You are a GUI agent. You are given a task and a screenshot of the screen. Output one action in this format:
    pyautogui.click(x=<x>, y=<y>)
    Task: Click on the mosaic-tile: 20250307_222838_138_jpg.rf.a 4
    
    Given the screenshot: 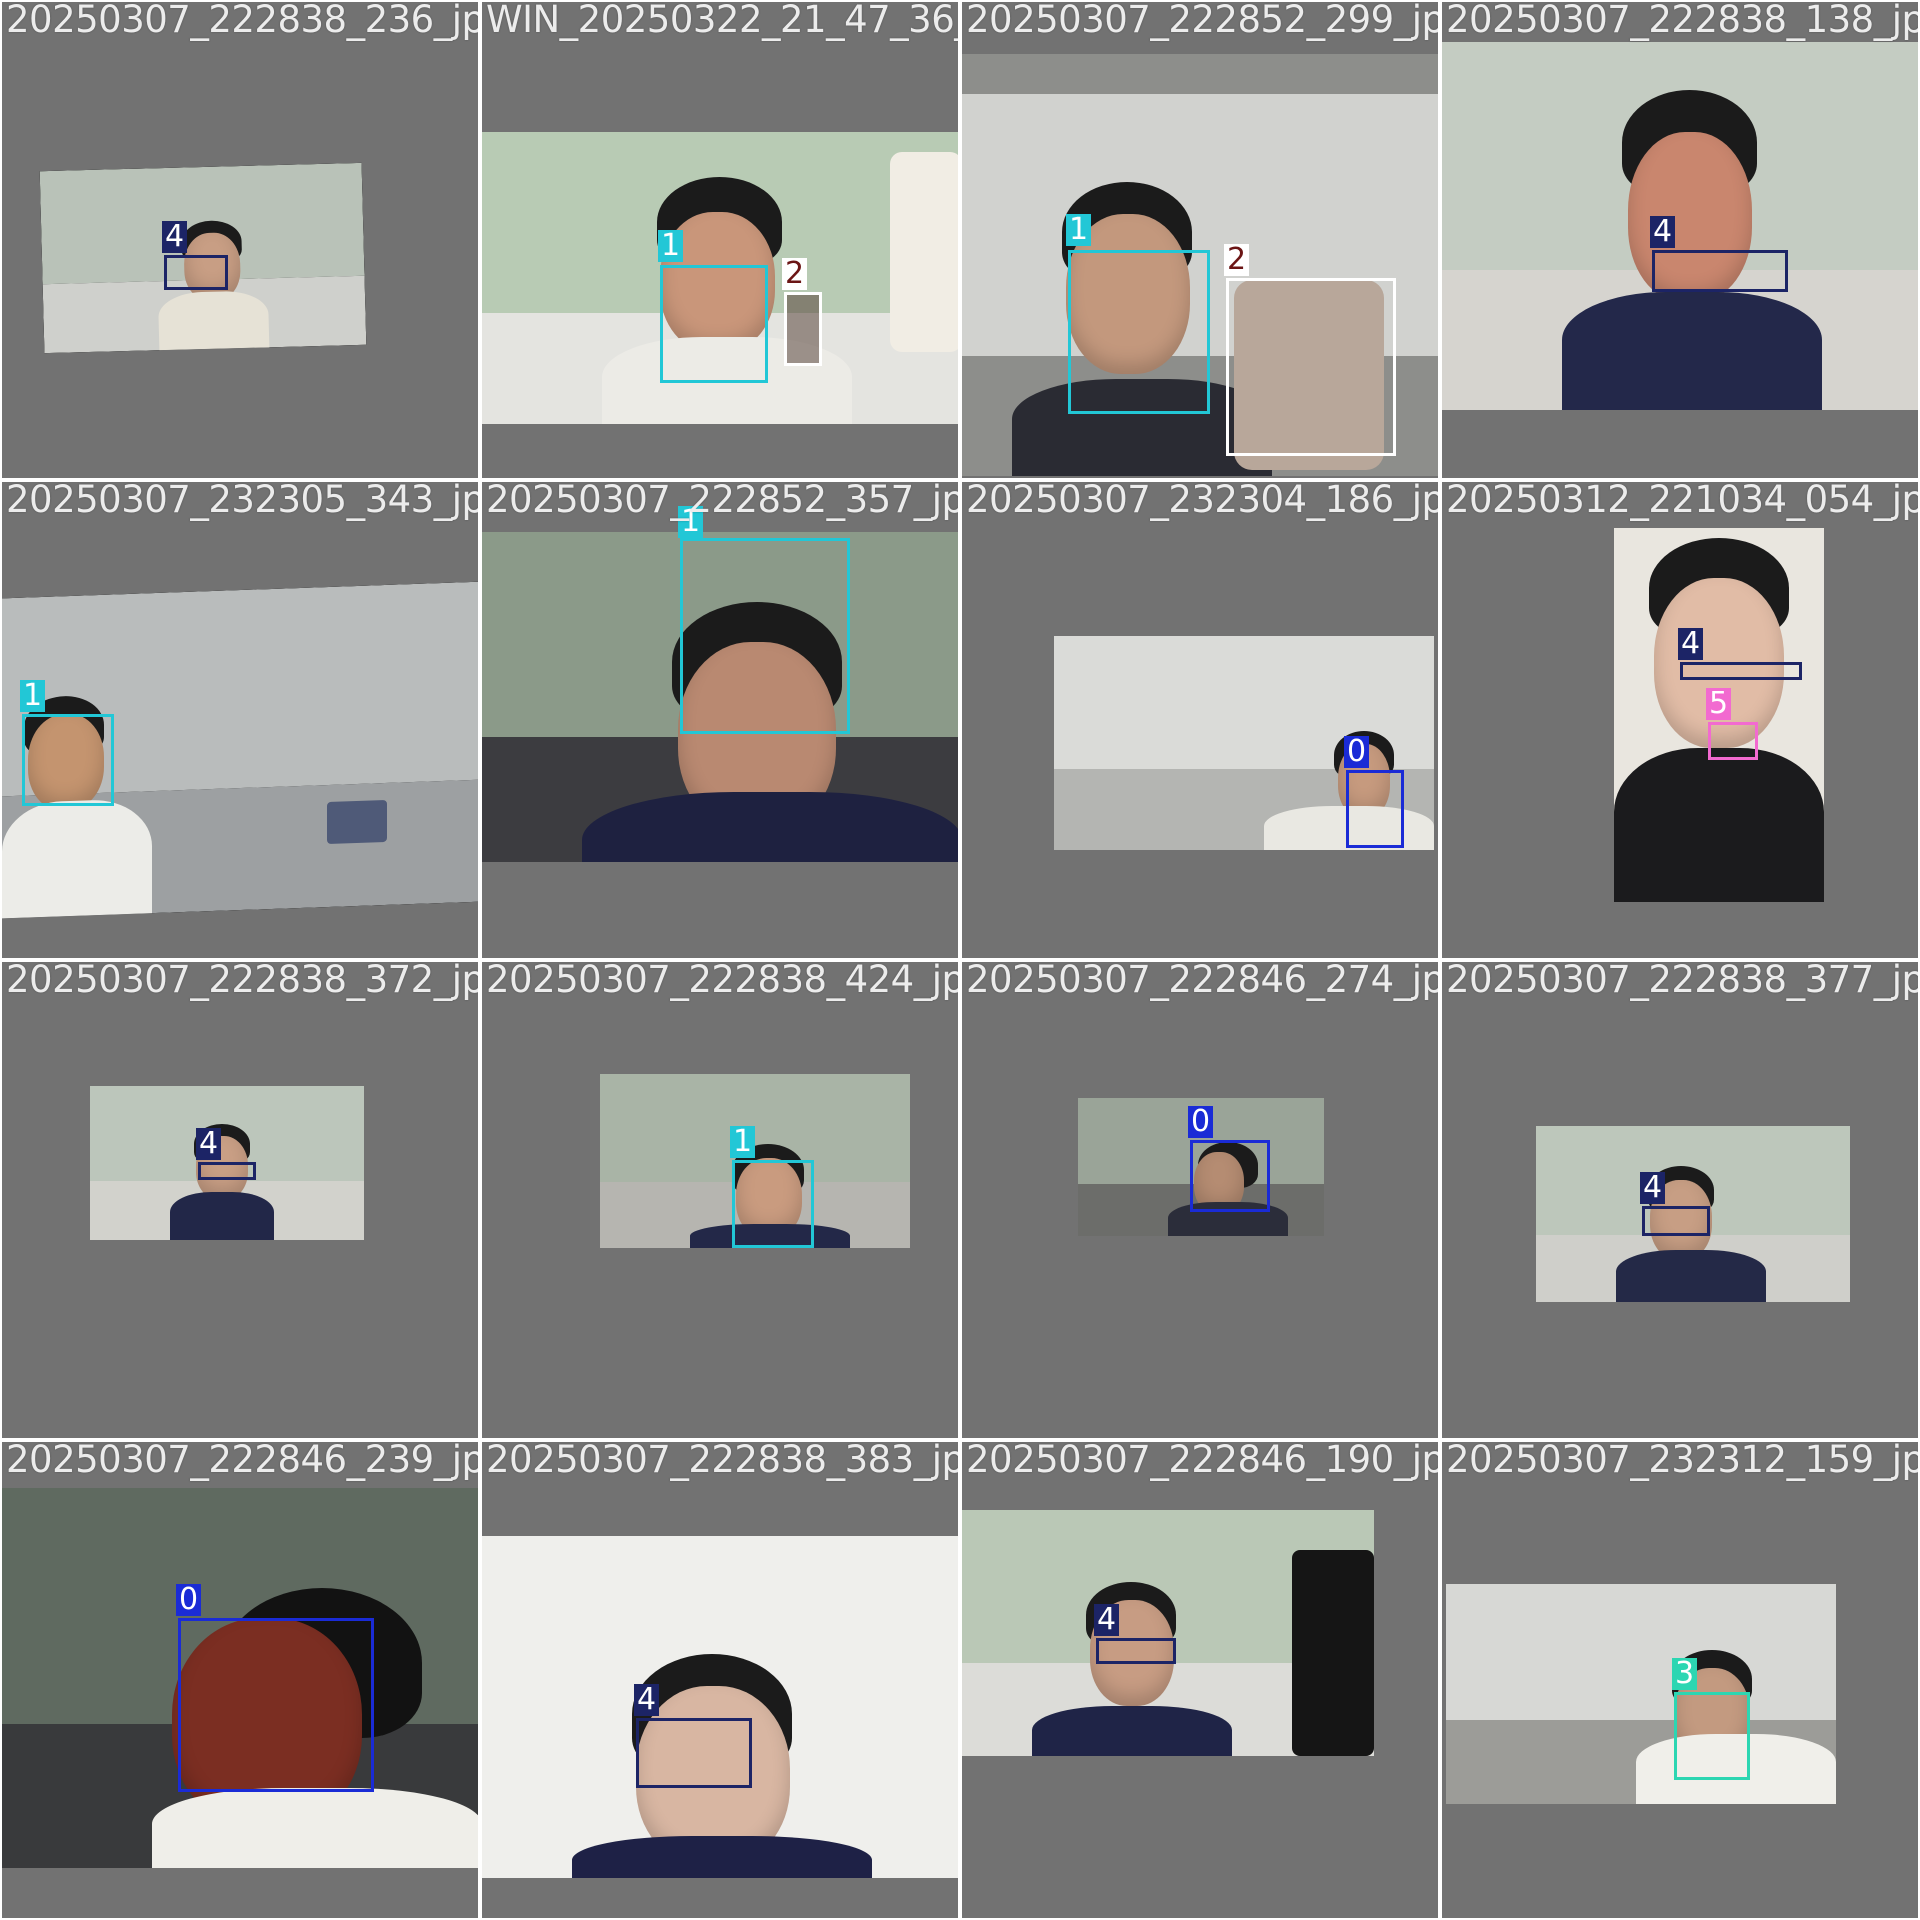 What is the action you would take?
    pyautogui.click(x=1680, y=240)
    